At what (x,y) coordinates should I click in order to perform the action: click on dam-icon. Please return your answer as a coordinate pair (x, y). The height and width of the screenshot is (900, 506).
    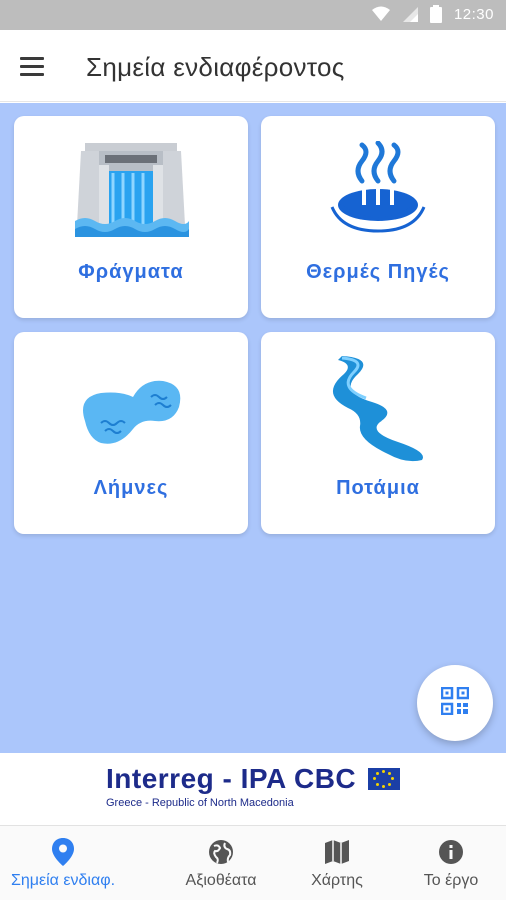
    Looking at the image, I should click on (131, 191).